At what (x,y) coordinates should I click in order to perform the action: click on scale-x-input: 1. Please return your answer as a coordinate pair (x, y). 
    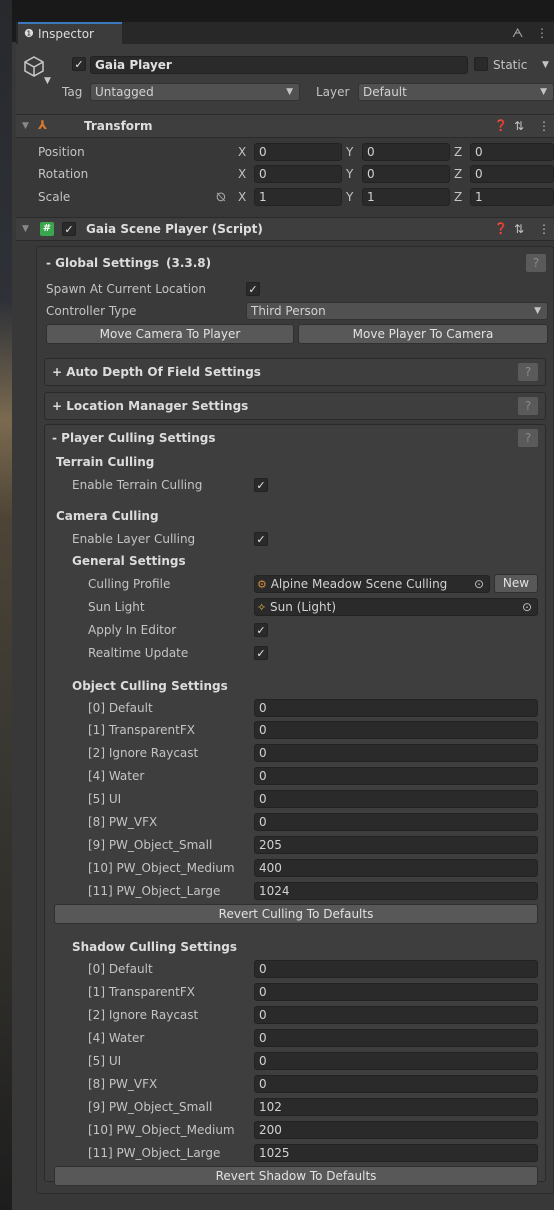
    Looking at the image, I should click on (298, 197).